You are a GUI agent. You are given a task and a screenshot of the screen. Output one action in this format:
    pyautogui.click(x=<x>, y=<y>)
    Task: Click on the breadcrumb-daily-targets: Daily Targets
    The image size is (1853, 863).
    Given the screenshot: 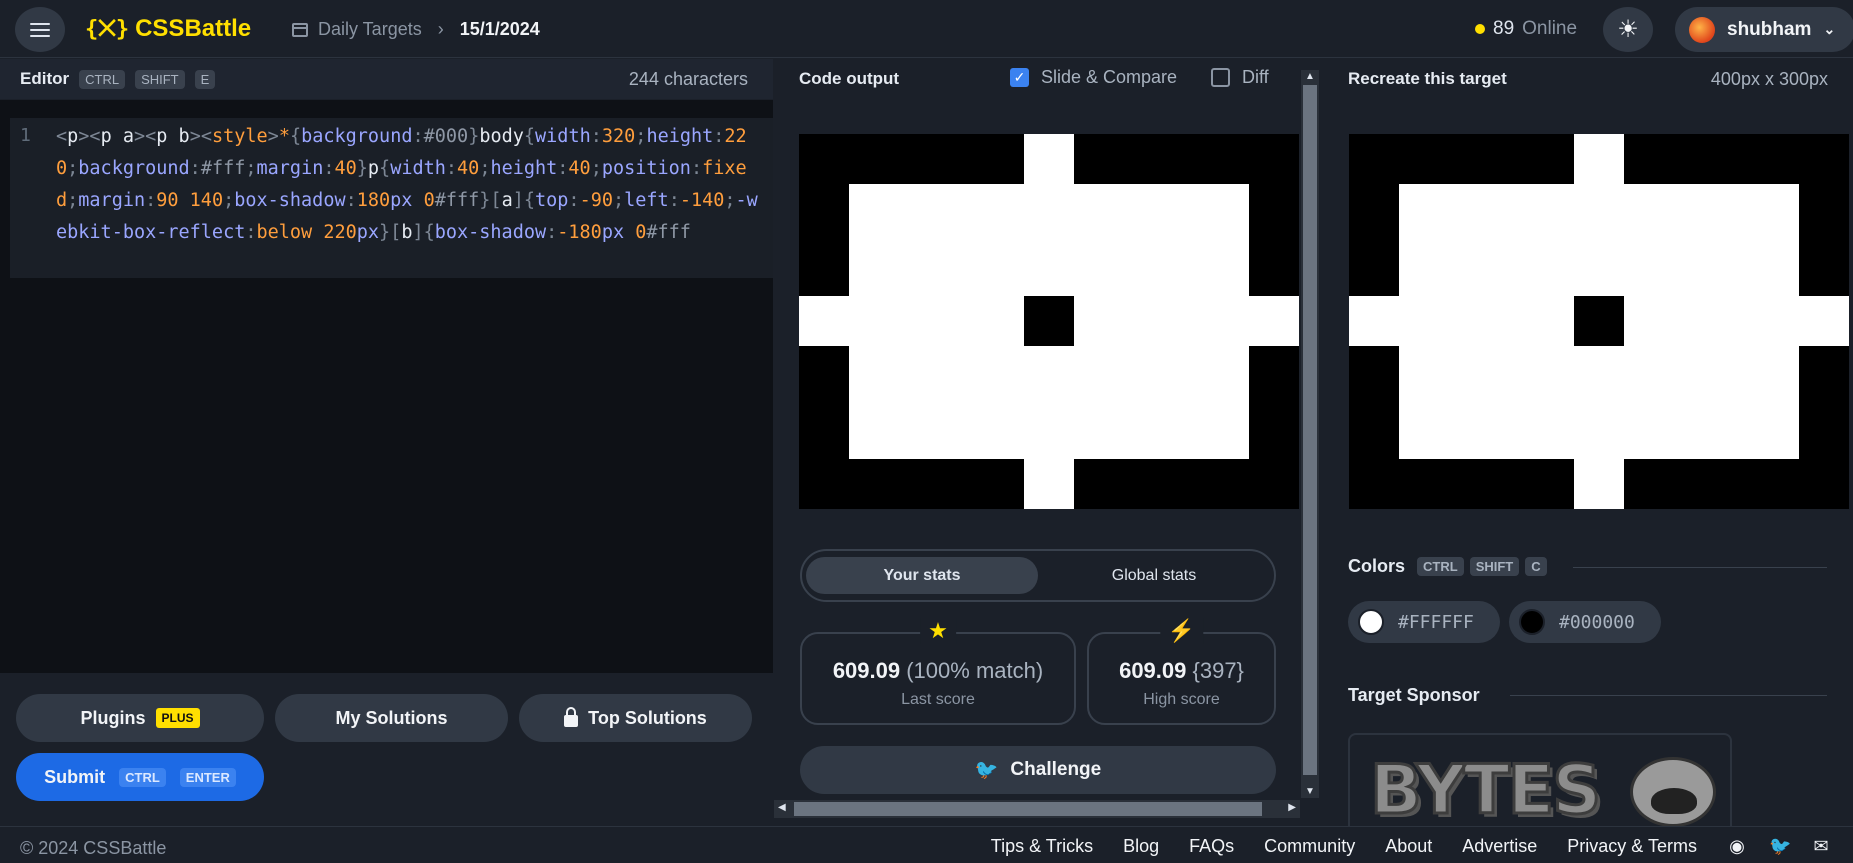 What is the action you would take?
    pyautogui.click(x=370, y=29)
    